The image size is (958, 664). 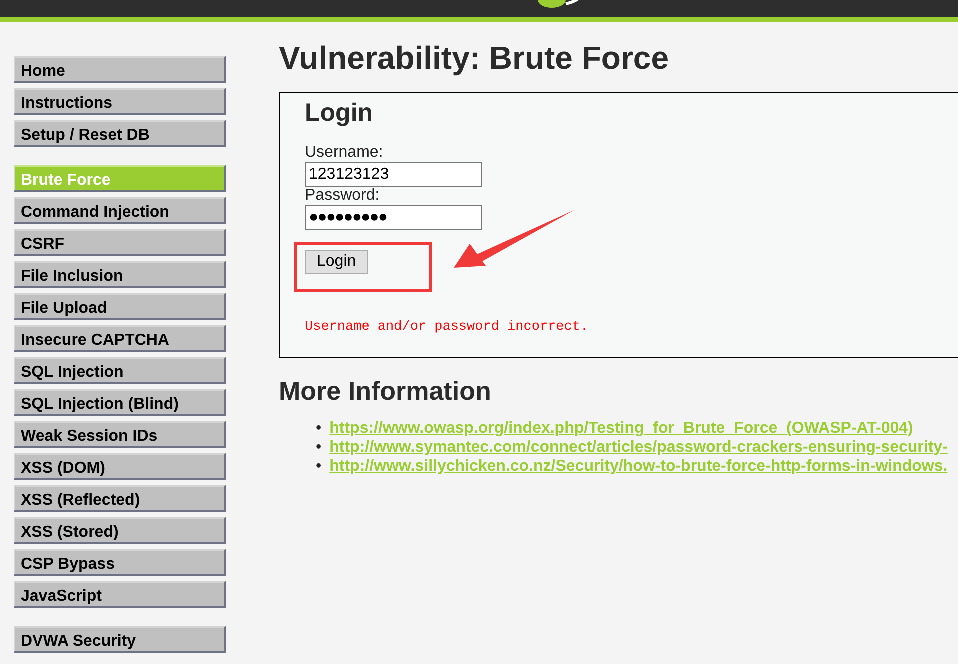 I want to click on login-heading: Login, so click(x=339, y=113).